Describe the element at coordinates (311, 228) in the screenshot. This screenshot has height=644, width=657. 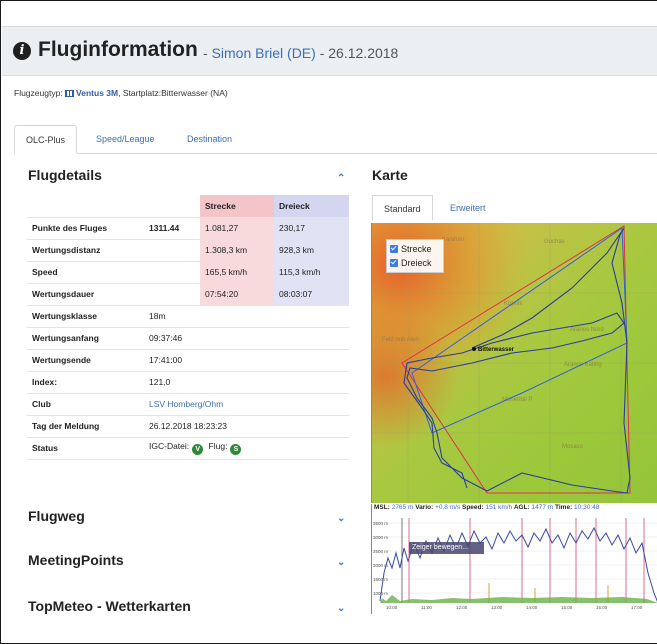
I see `dreieck-value: 230,17` at that location.